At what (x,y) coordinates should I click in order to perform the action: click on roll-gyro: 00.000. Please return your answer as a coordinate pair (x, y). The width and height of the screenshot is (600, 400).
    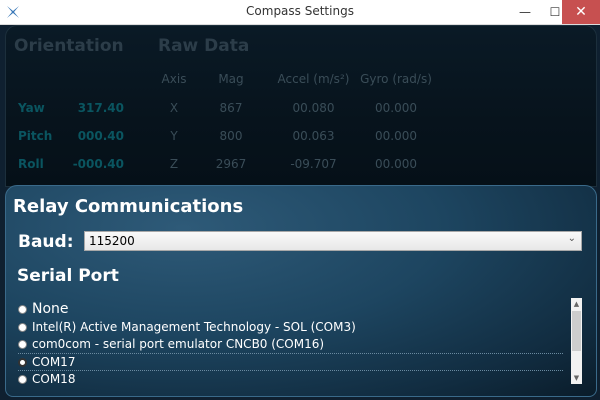
    Looking at the image, I should click on (396, 164).